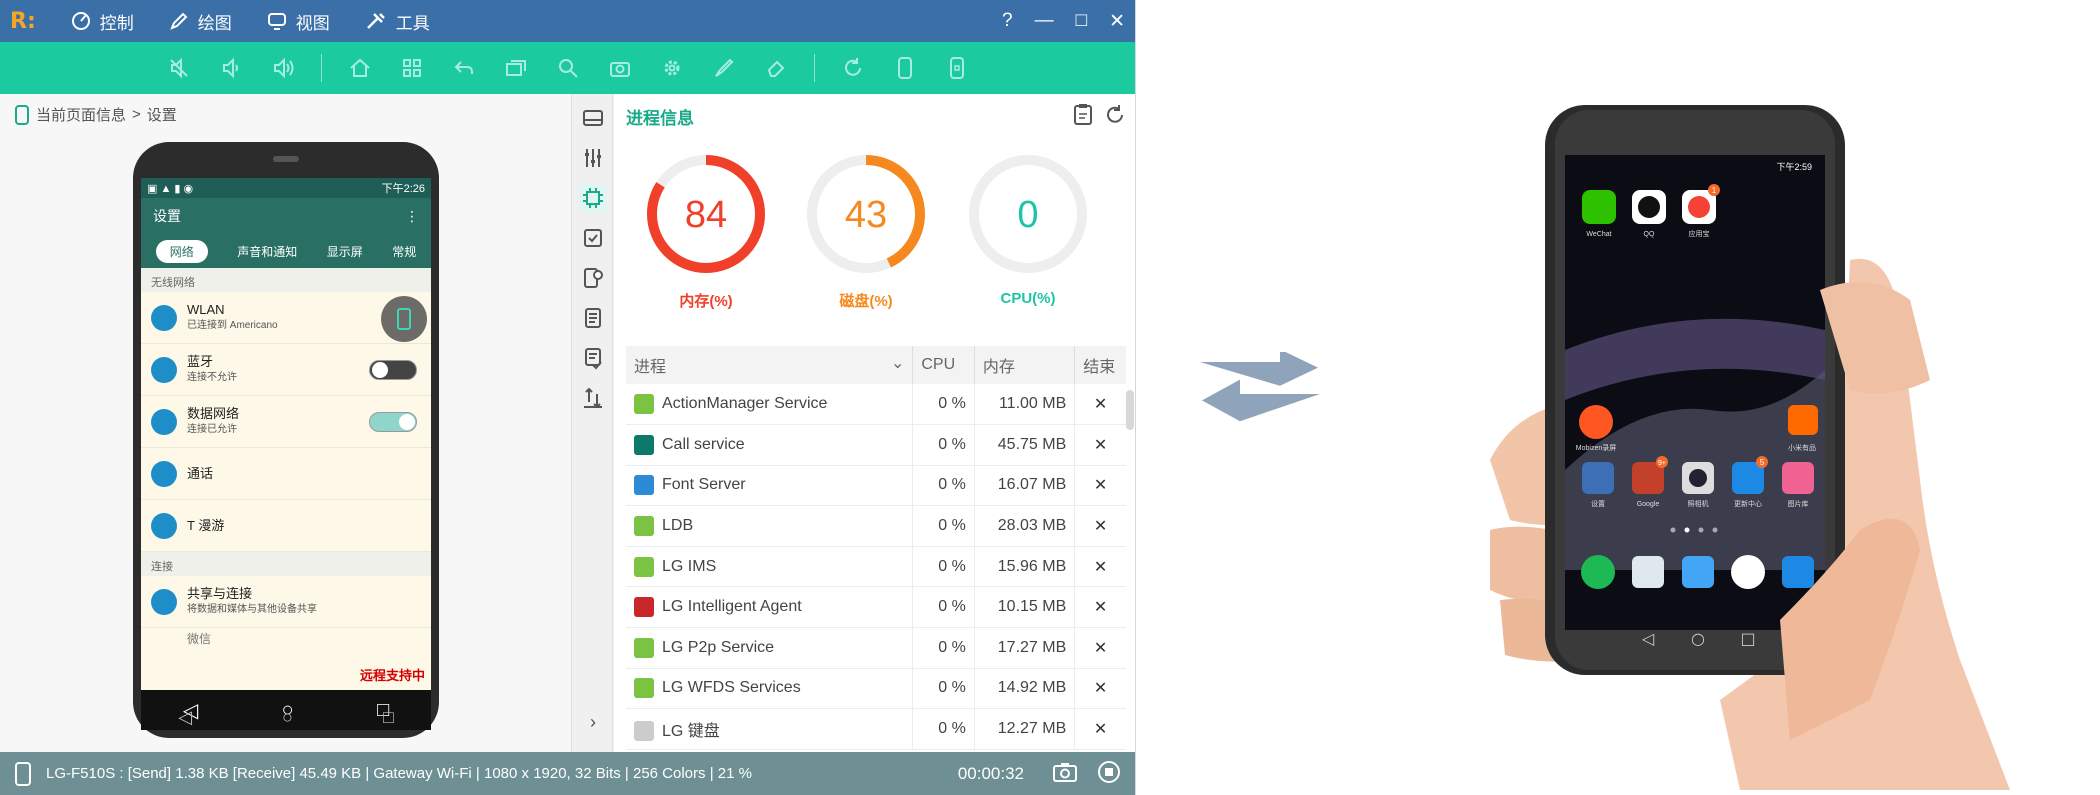 The image size is (2100, 795). Describe the element at coordinates (375, 21) in the screenshot. I see `tools-icon` at that location.